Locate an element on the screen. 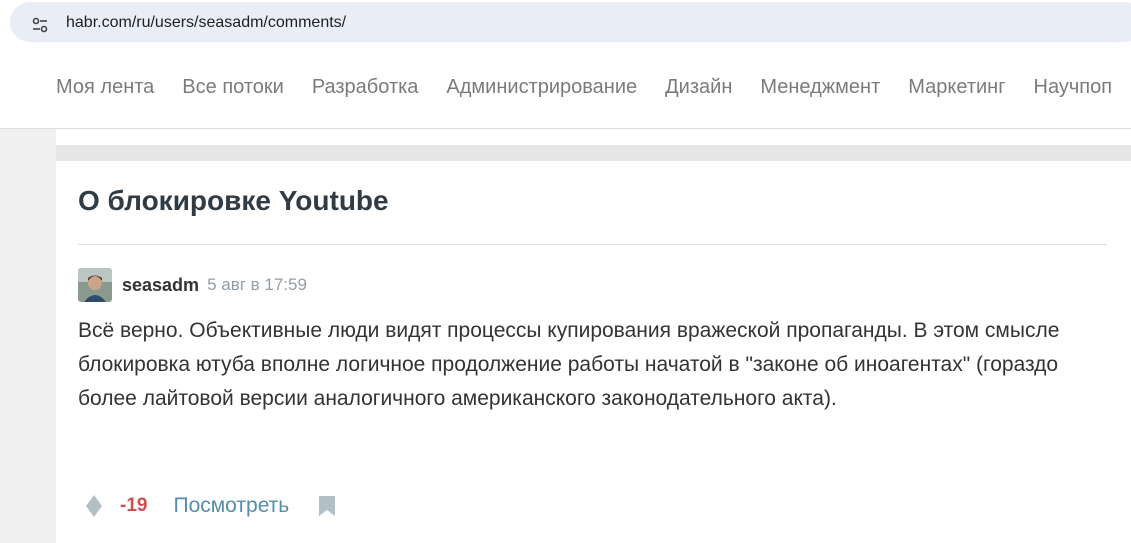  vote-diamond-icon is located at coordinates (94, 506).